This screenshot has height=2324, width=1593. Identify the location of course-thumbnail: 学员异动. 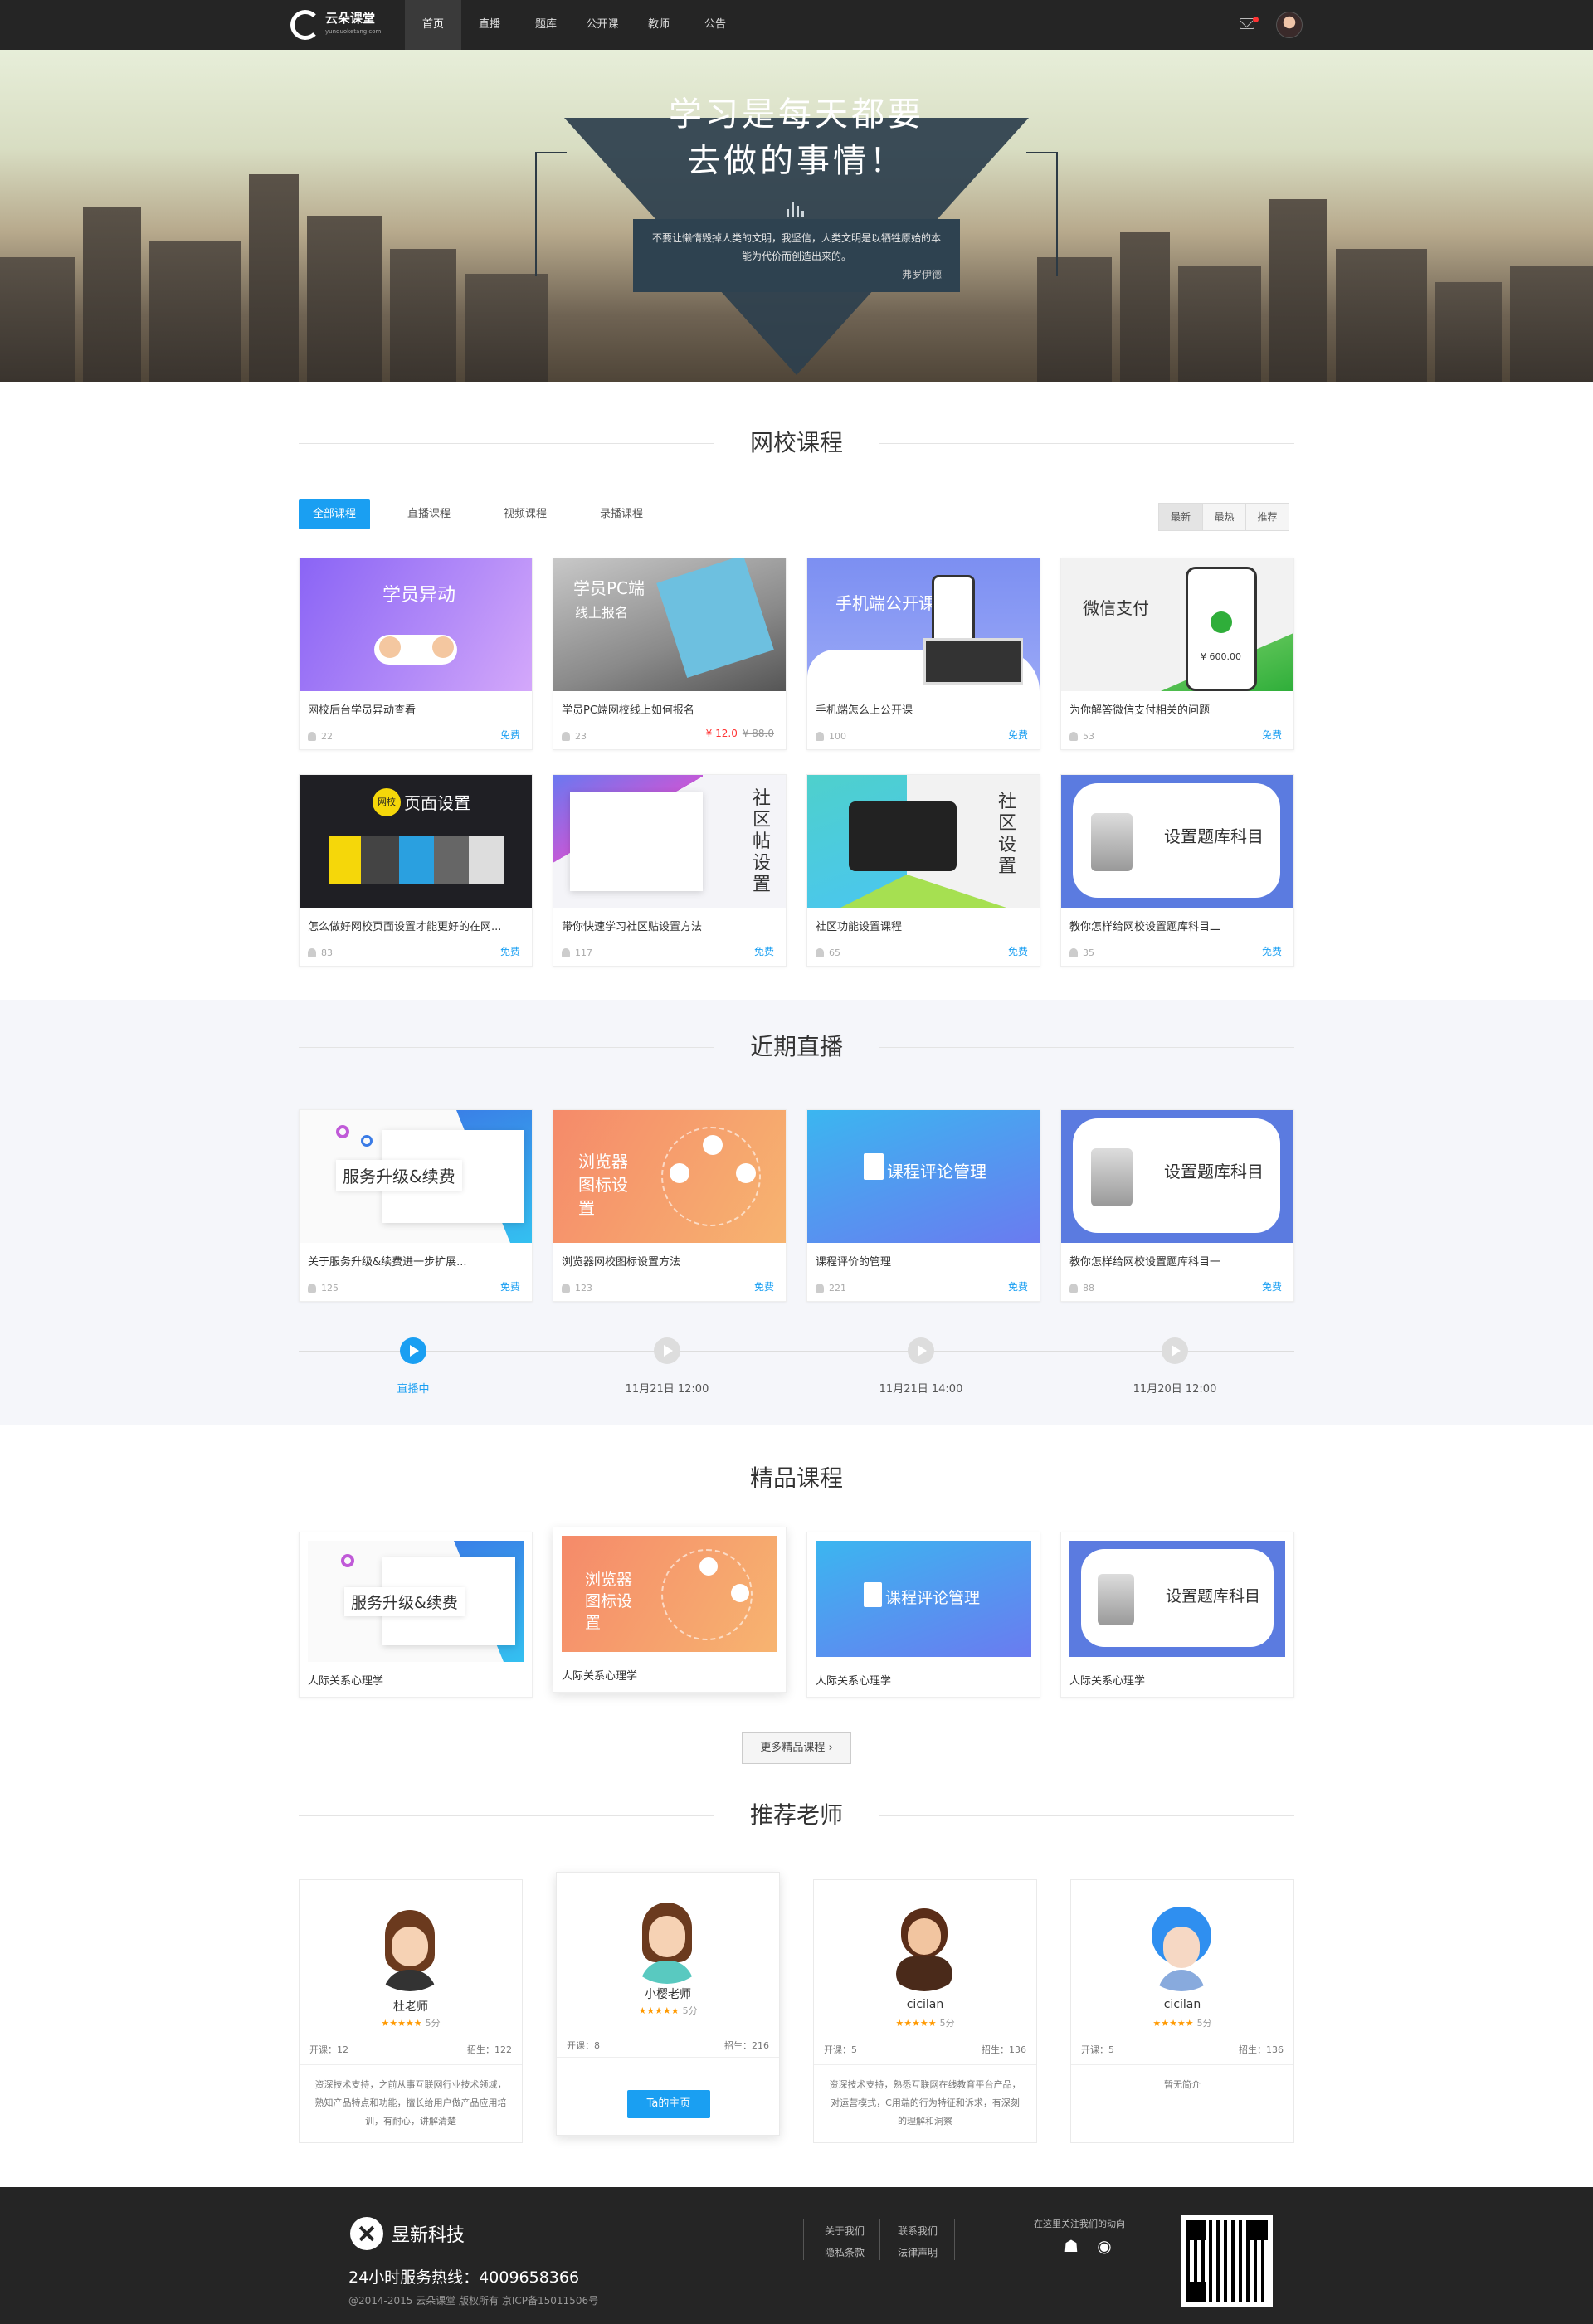
(416, 624).